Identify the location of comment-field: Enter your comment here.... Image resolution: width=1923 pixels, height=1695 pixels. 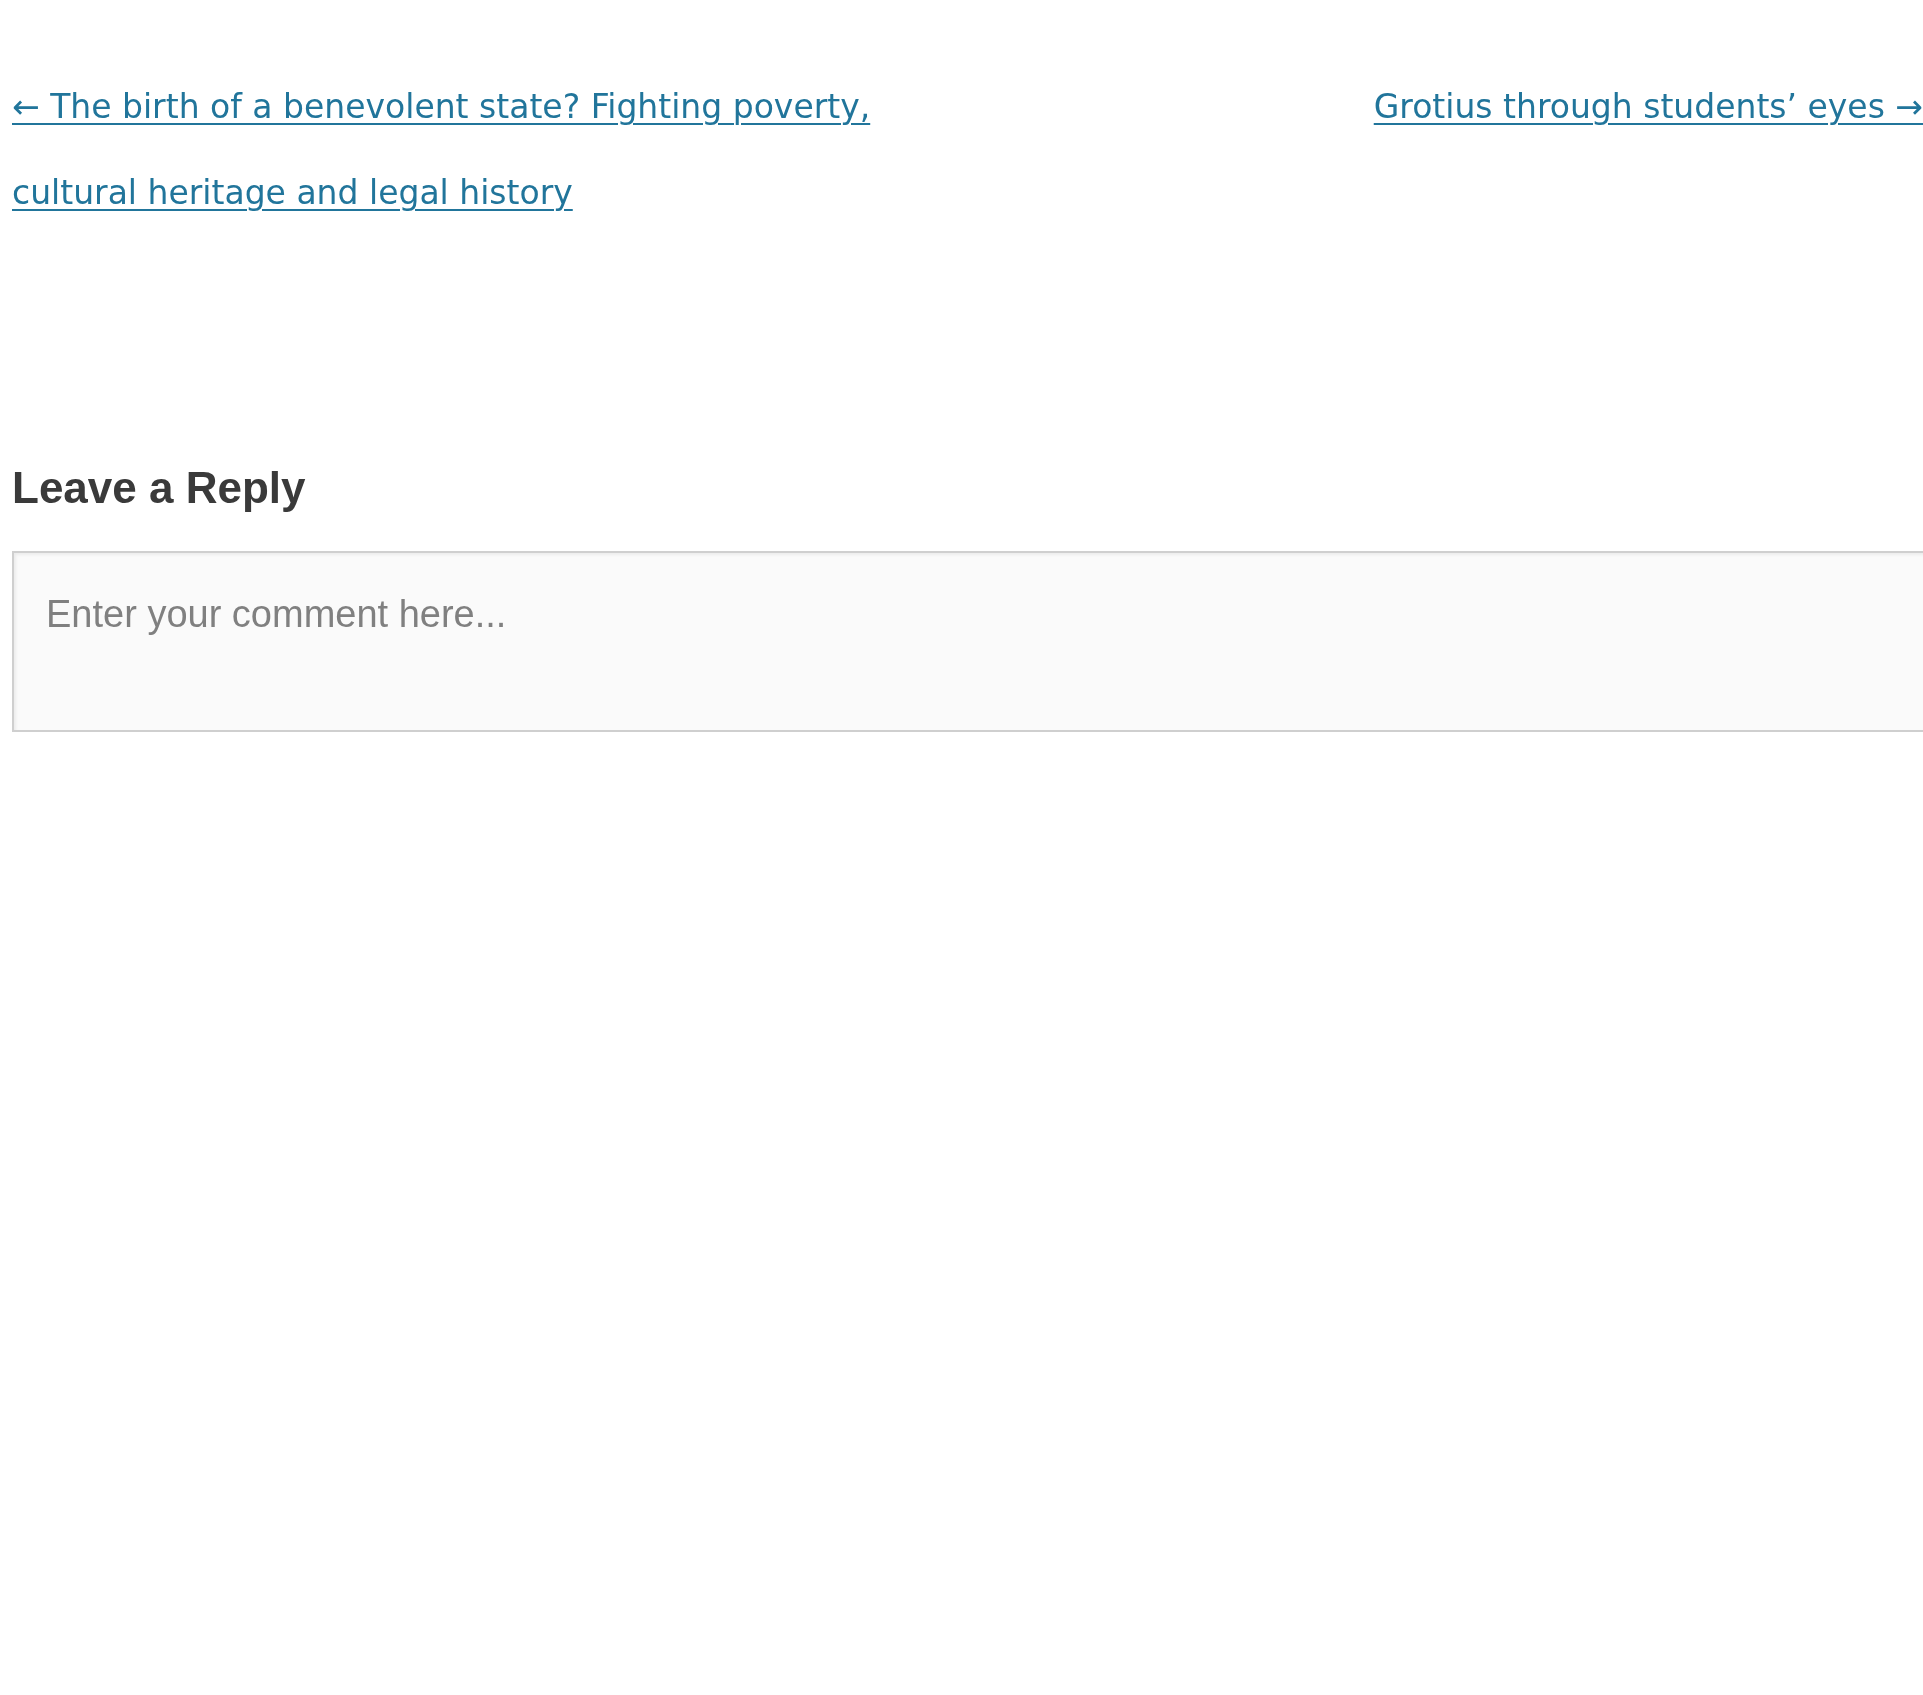
(967, 641).